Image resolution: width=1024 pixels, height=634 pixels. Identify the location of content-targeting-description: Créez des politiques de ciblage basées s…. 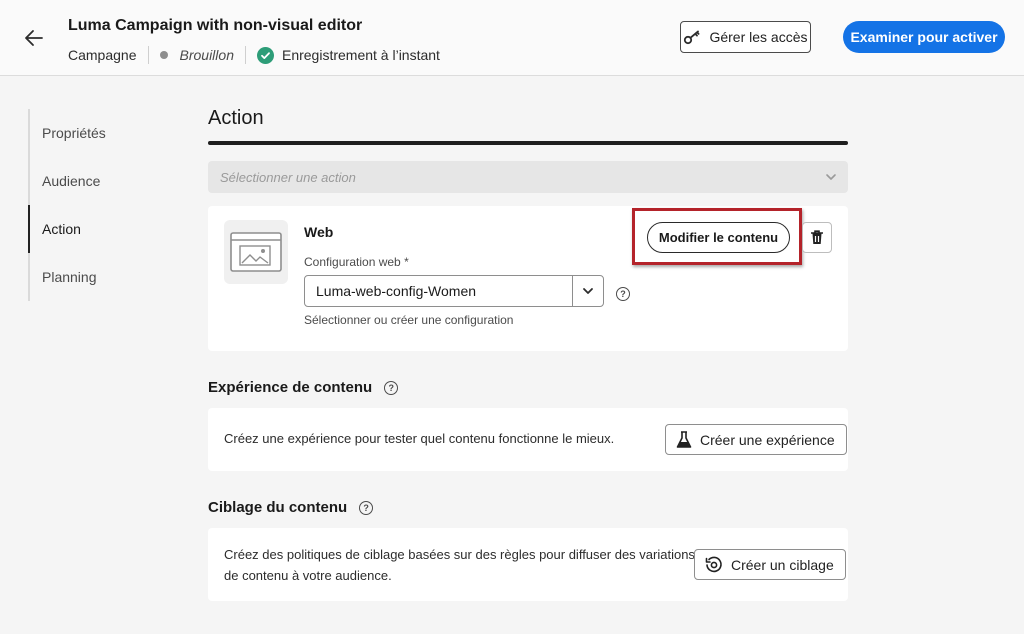
(459, 565).